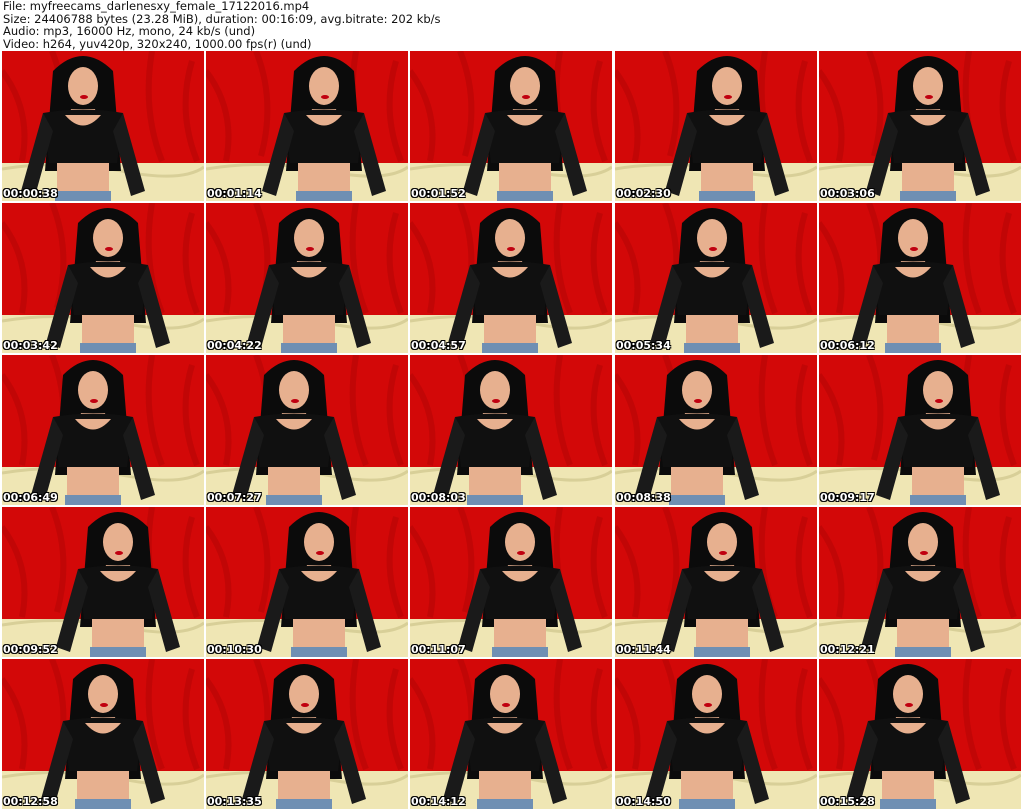 The width and height of the screenshot is (1024, 811). Describe the element at coordinates (30, 345) in the screenshot. I see `thumbnail-timestamp: 00:03:42` at that location.